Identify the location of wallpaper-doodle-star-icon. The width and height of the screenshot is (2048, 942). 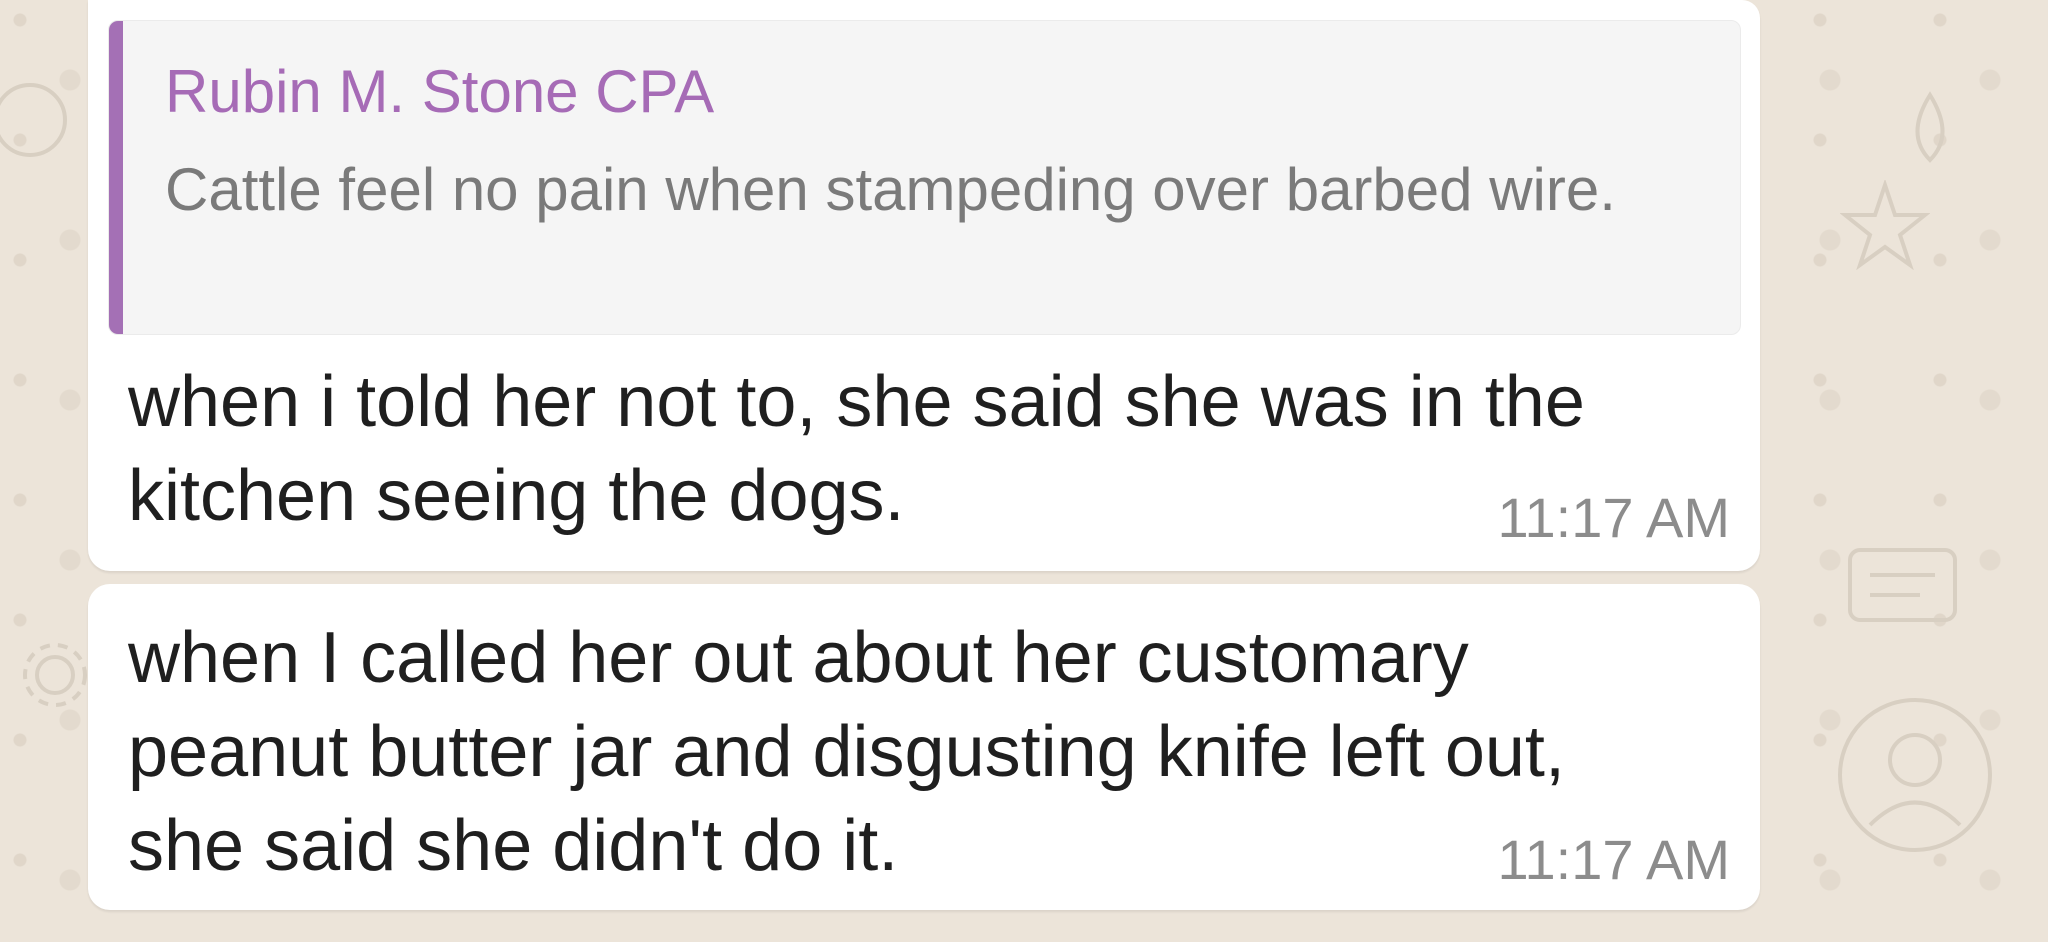
(1885, 225).